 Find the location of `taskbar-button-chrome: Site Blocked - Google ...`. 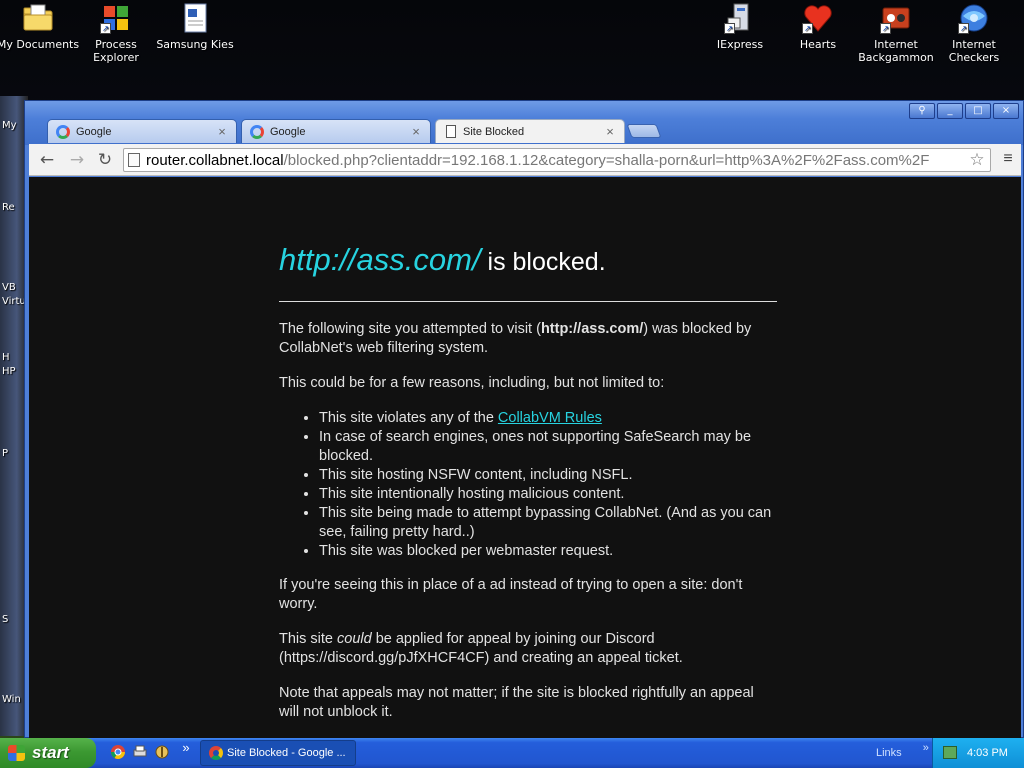

taskbar-button-chrome: Site Blocked - Google ... is located at coordinates (278, 753).